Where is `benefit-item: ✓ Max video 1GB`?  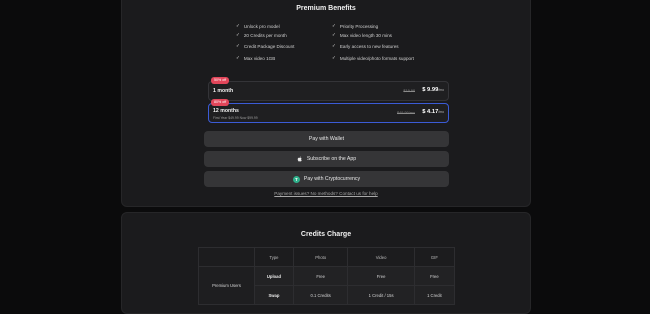
benefit-item: ✓ Max video 1GB is located at coordinates (255, 58).